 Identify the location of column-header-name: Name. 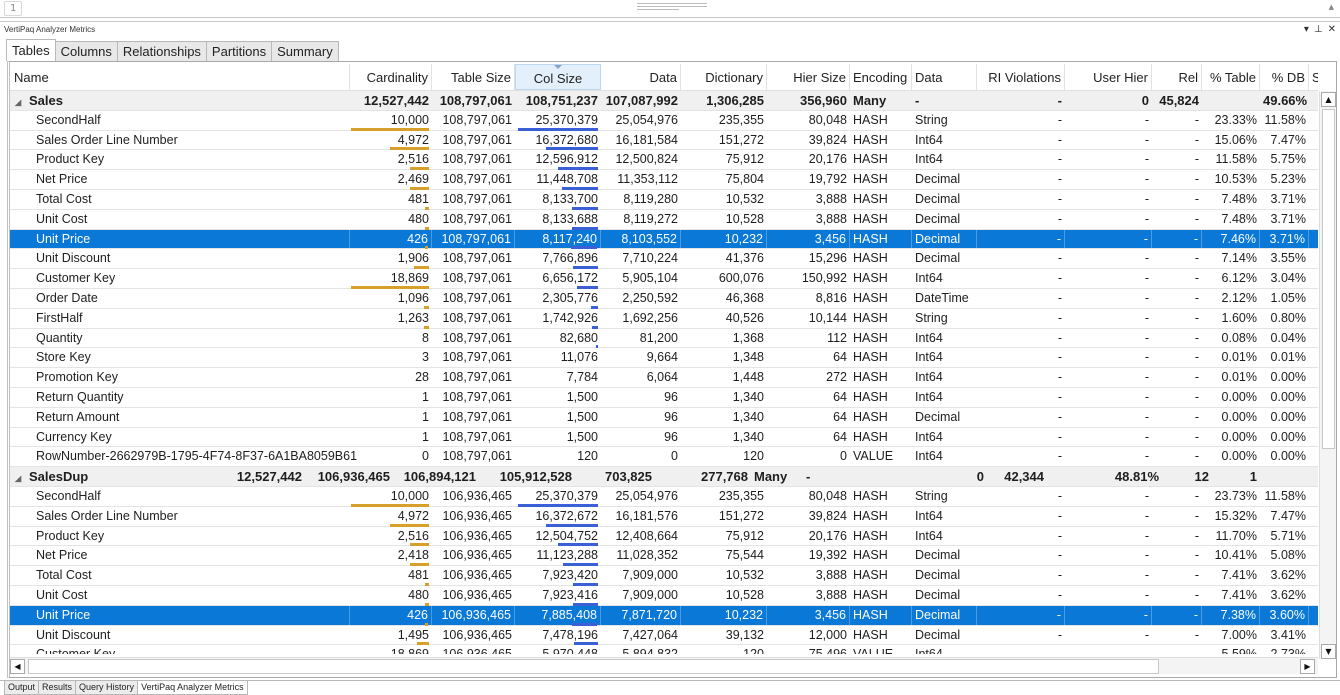
(180, 77).